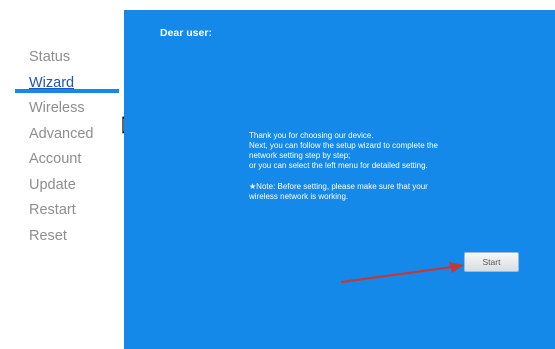  Describe the element at coordinates (299, 196) in the screenshot. I see `note-line: wireless network is working.` at that location.